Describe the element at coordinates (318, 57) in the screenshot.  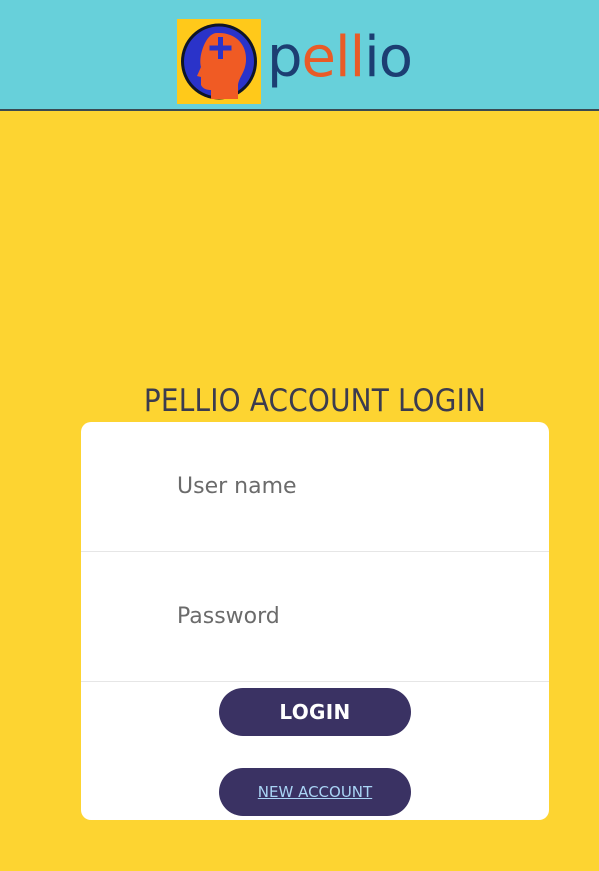
I see `logo-letter: e` at that location.